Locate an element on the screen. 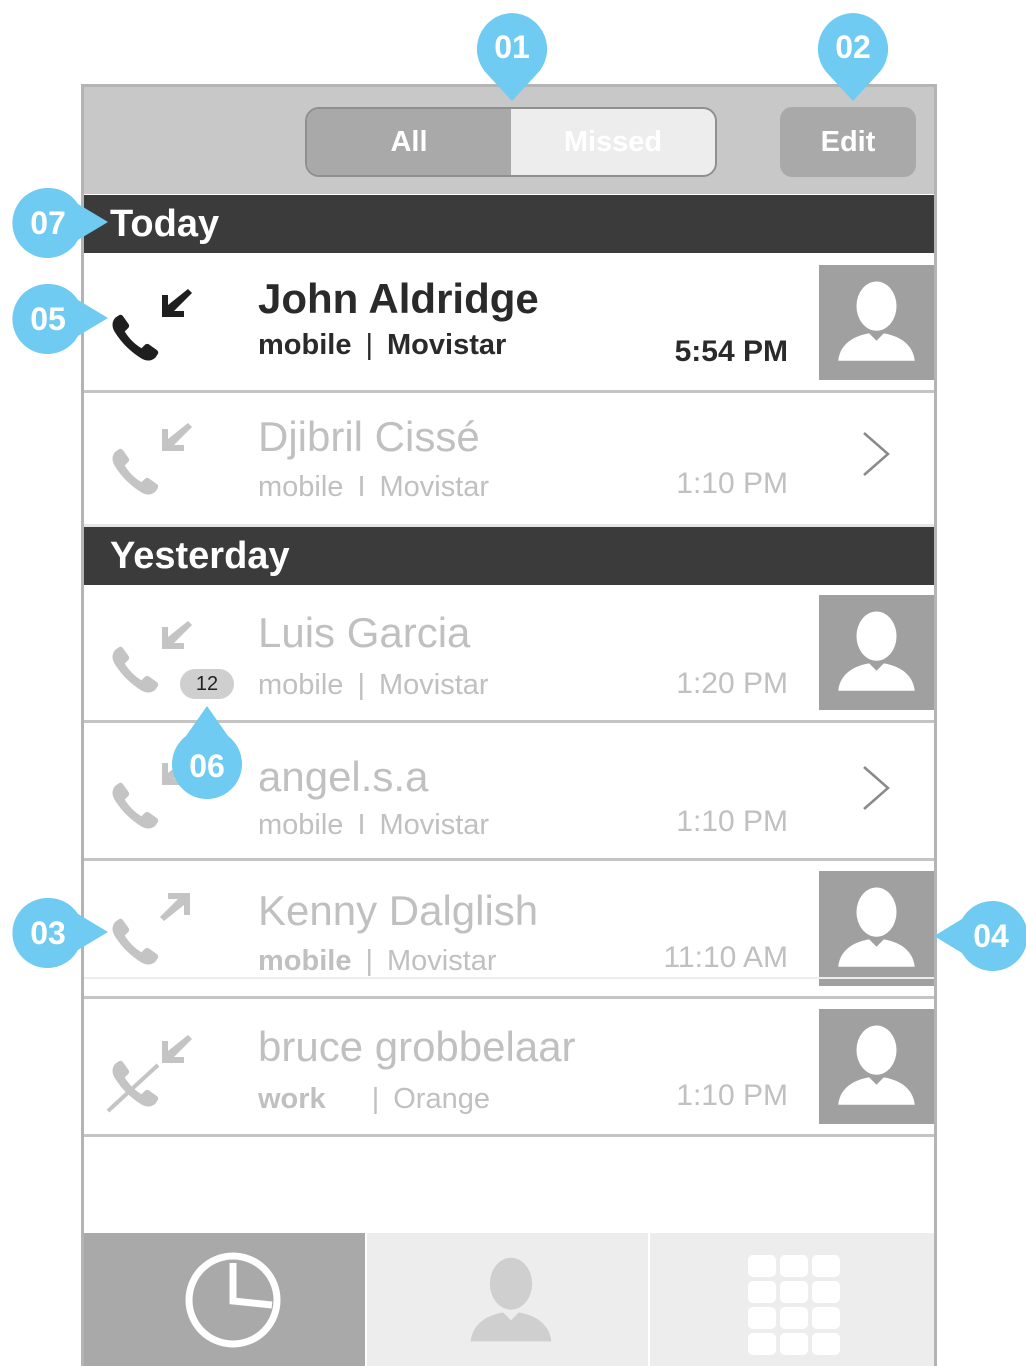  clock-icon is located at coordinates (233, 1300).